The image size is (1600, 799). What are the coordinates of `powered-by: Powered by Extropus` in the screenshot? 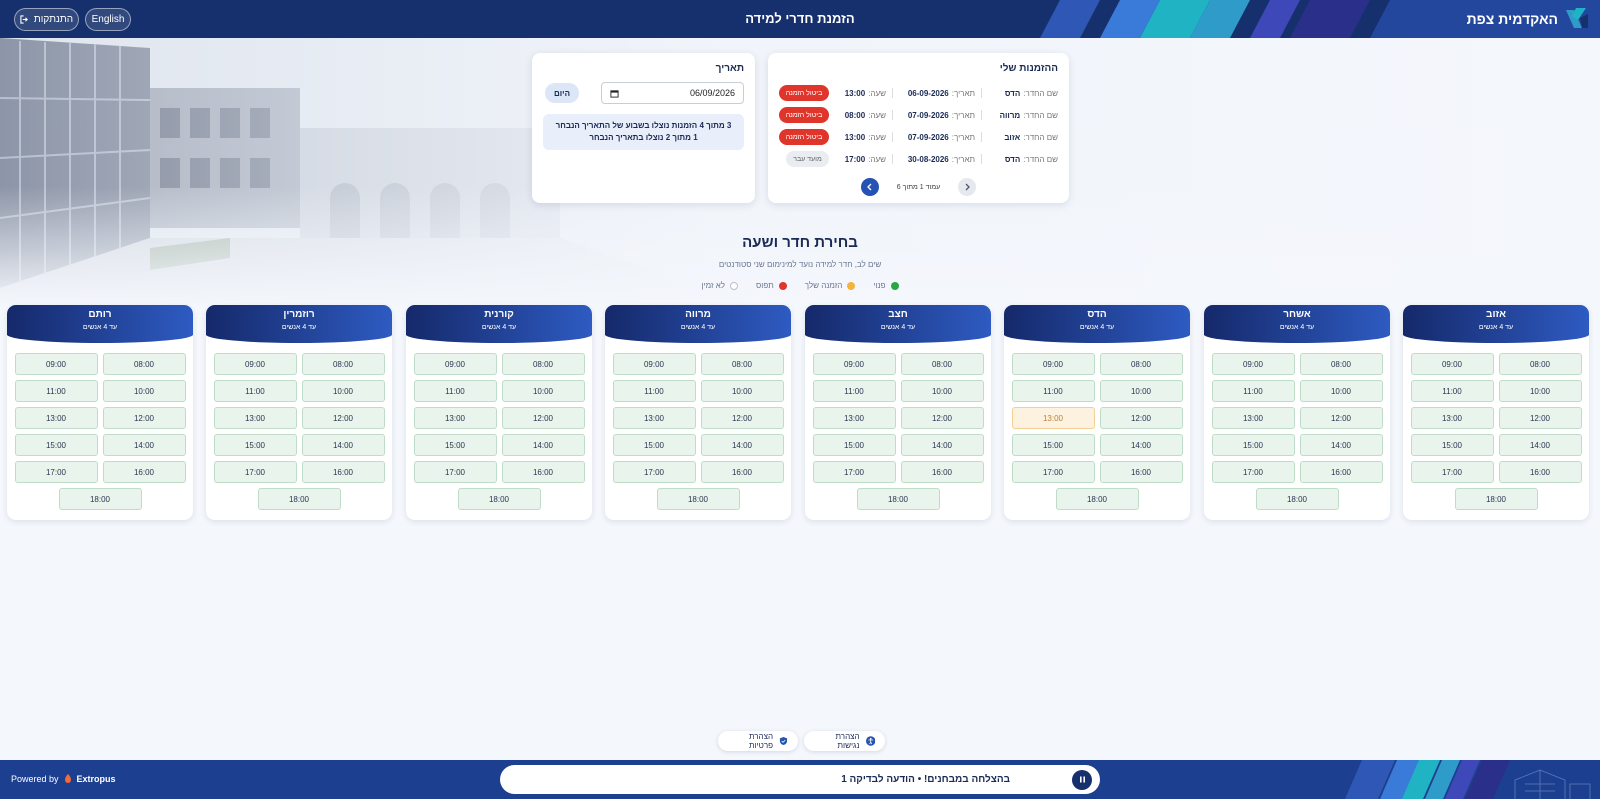 It's located at (63, 779).